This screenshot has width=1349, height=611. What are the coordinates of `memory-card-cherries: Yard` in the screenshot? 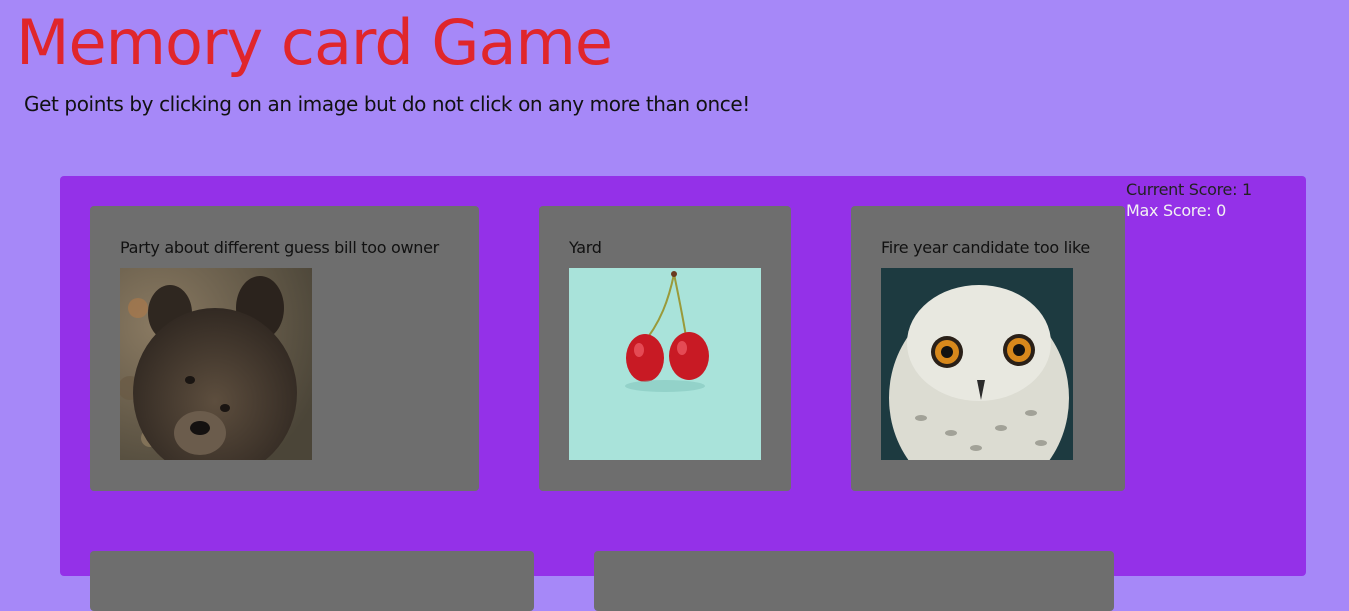 It's located at (665, 348).